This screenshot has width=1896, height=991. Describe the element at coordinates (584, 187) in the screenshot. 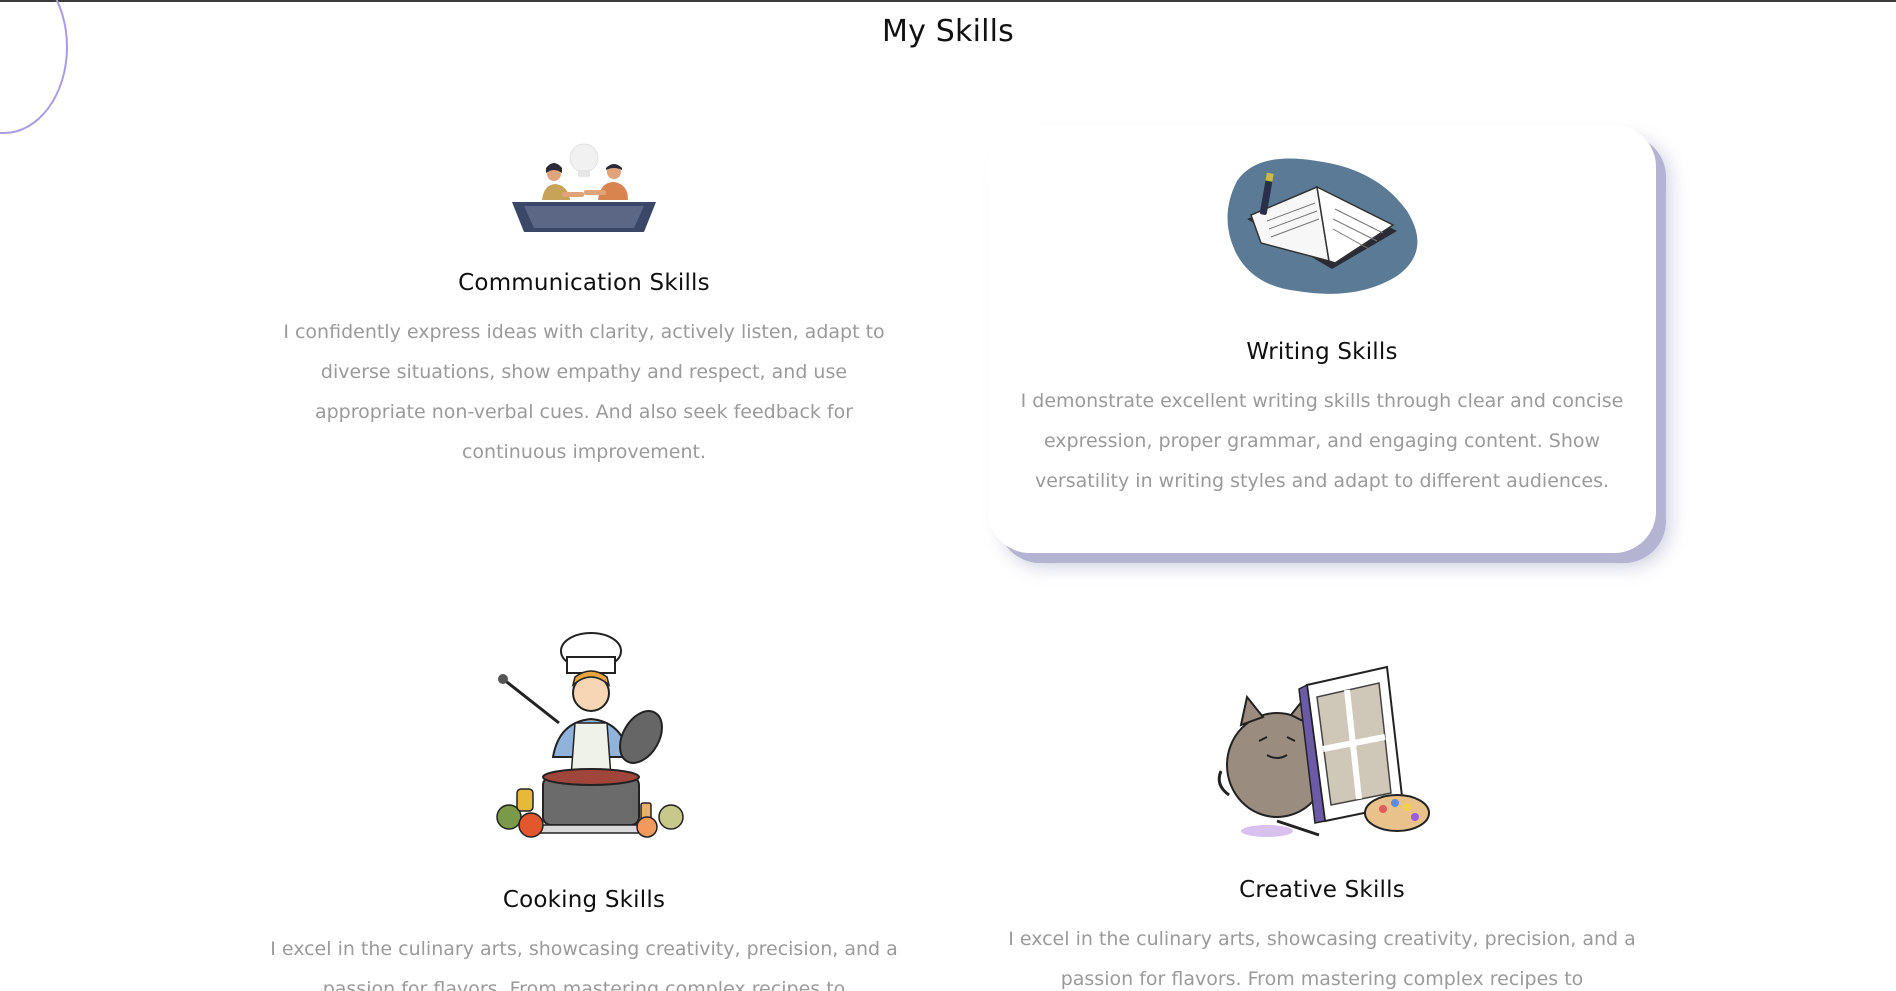

I see `communication-illustration` at that location.